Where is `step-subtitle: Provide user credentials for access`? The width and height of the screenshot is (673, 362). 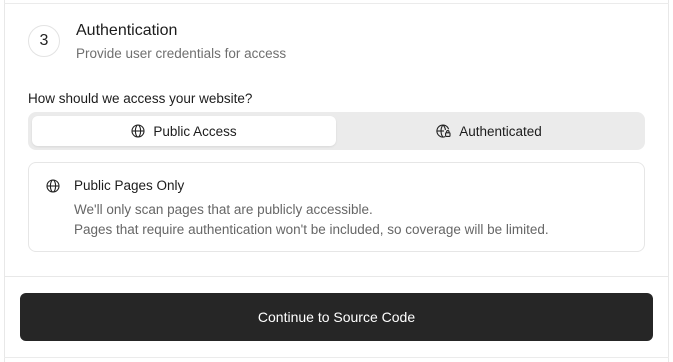 step-subtitle: Provide user credentials for access is located at coordinates (181, 53).